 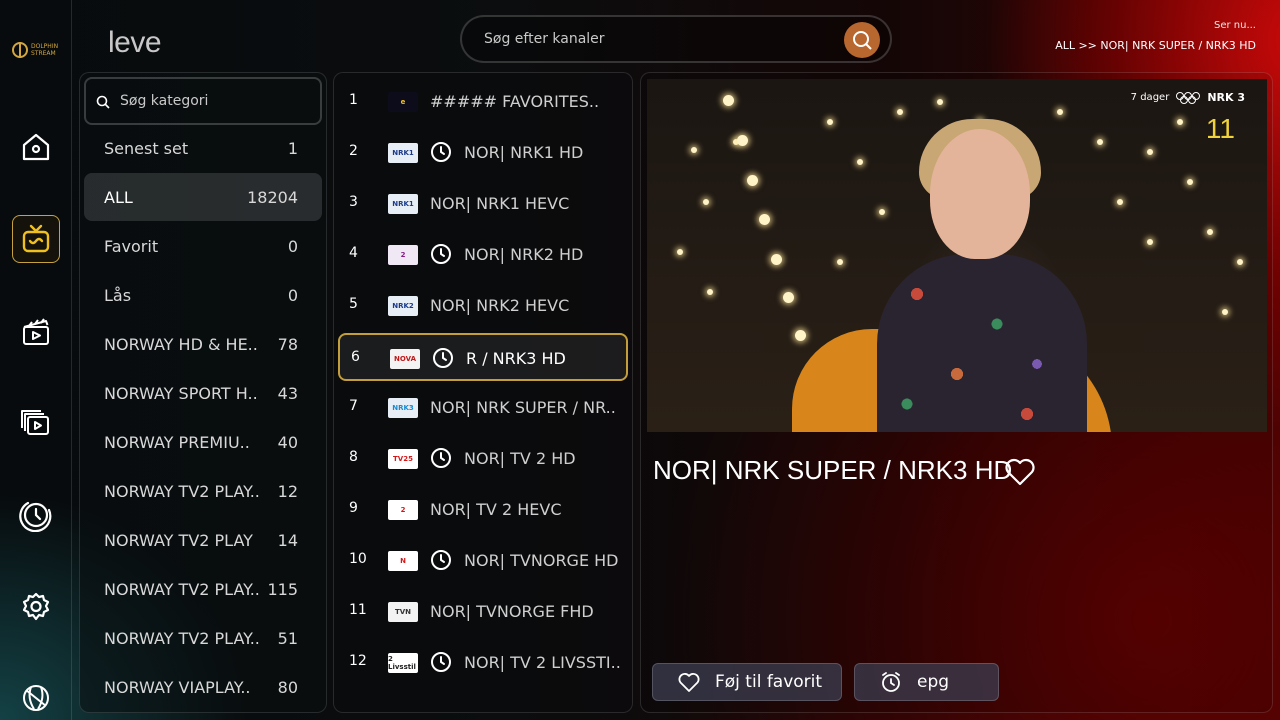 I want to click on category-label: ALL, so click(x=118, y=197).